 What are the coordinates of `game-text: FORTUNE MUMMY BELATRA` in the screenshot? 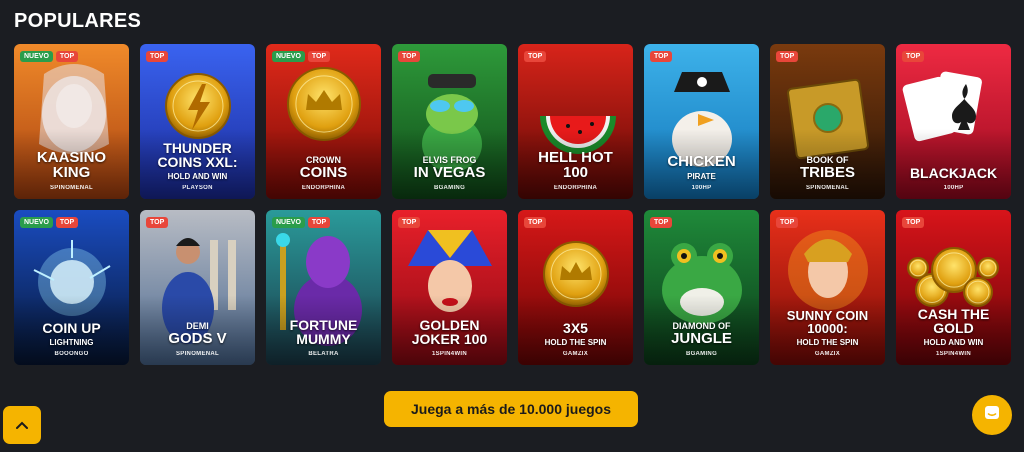 It's located at (323, 336).